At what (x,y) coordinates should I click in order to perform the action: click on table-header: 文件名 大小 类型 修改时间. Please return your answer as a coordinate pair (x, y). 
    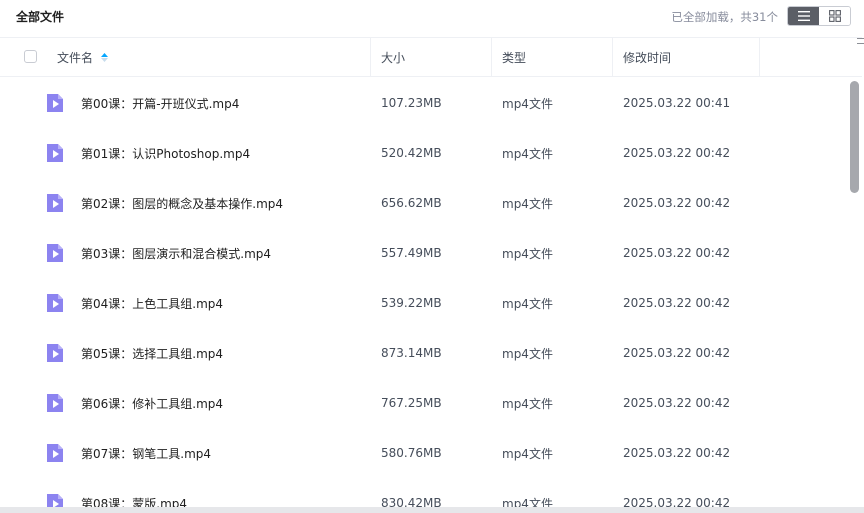
    Looking at the image, I should click on (431, 57).